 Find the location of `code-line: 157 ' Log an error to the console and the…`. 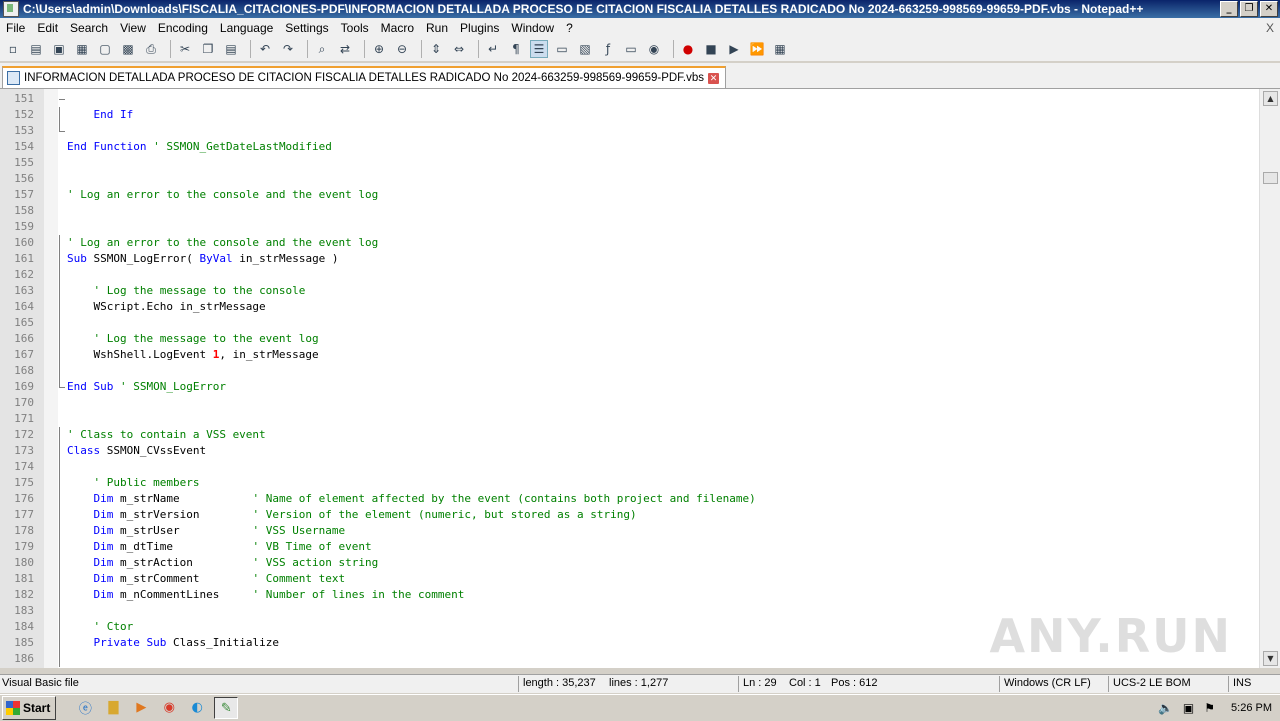

code-line: 157 ' Log an error to the console and the… is located at coordinates (629, 195).